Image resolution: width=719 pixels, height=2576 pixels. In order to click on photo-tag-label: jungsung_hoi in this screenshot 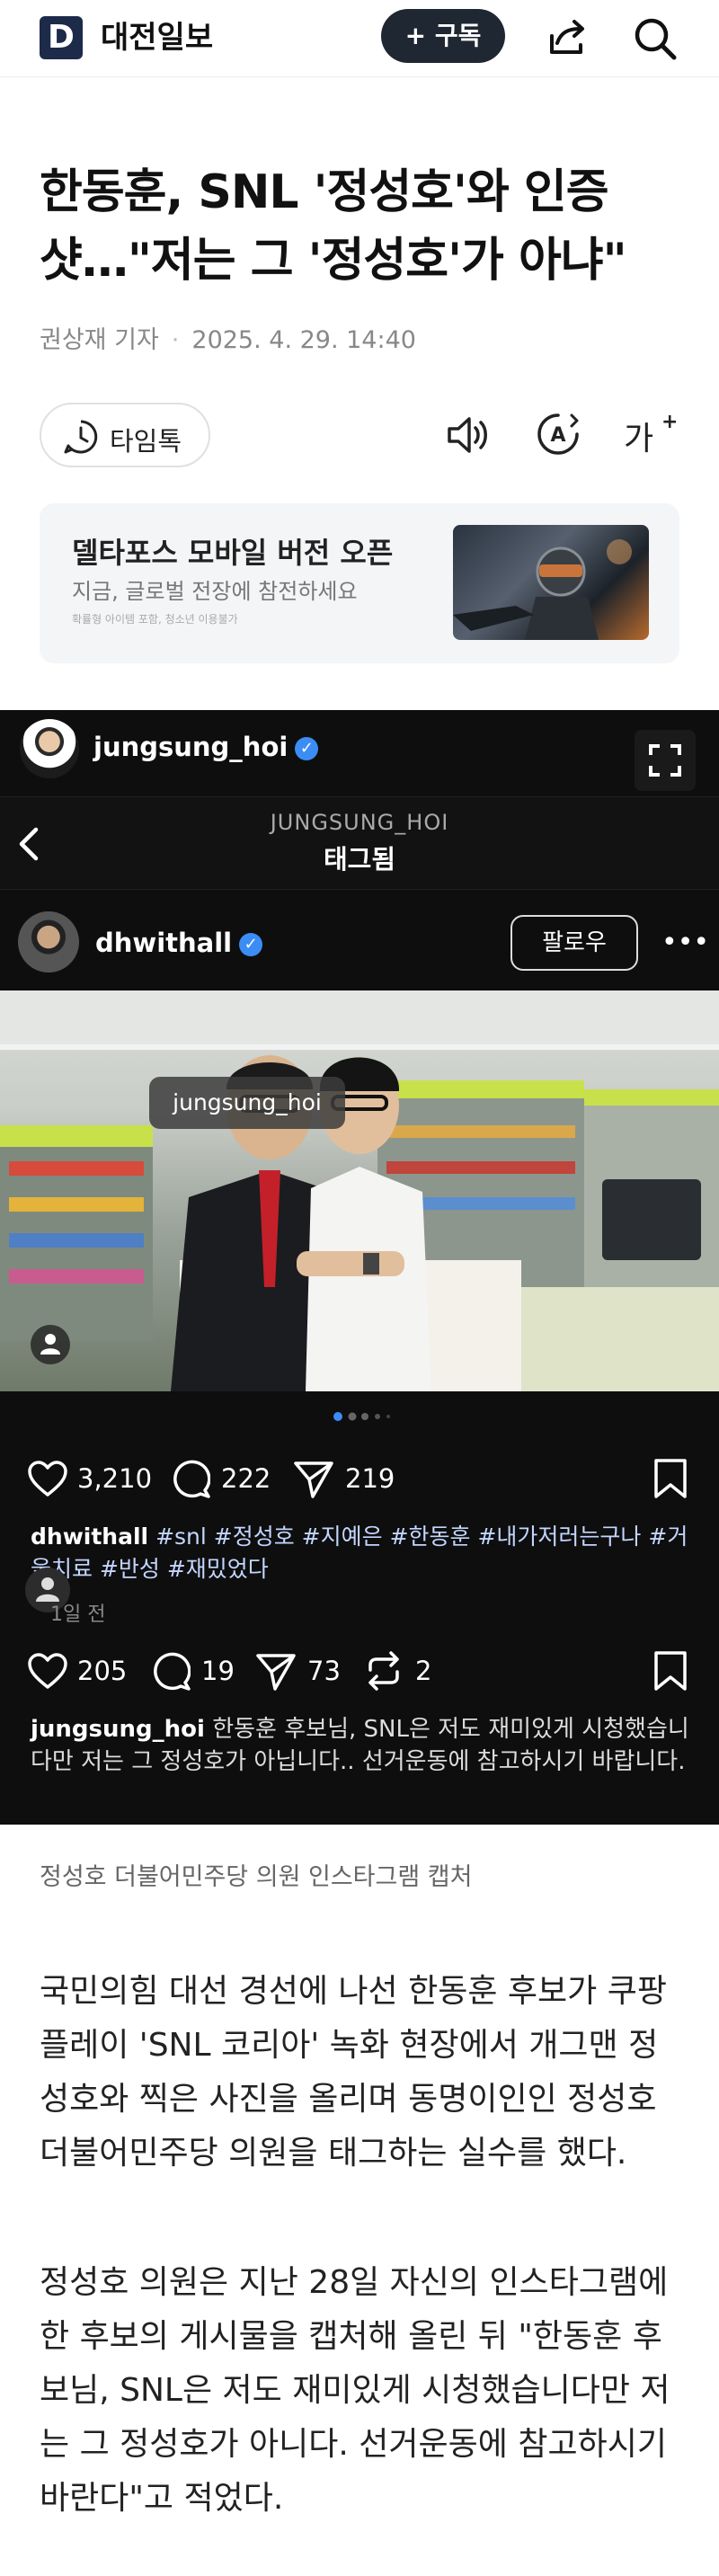, I will do `click(247, 1103)`.